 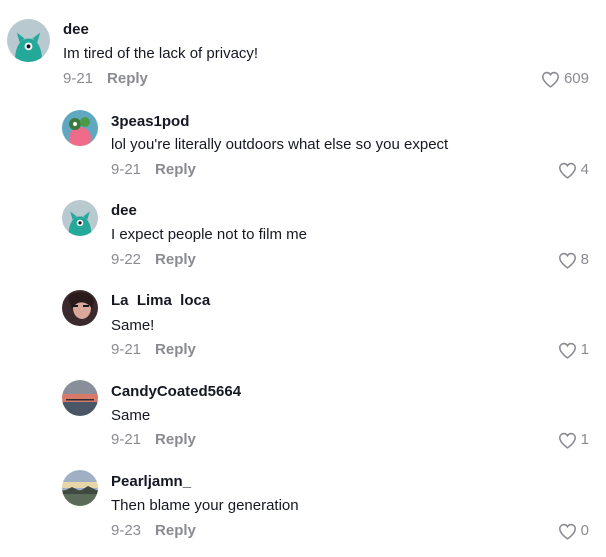 I want to click on comment-text: I expect people not to film me, so click(x=209, y=234).